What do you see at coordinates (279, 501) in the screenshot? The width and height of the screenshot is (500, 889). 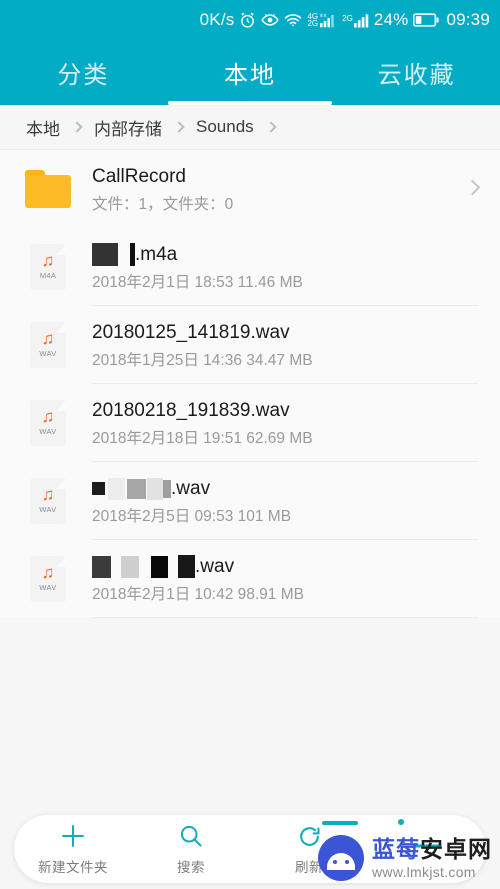 I see `file-row-body: .wav 2018年2月5日 09:53 101 MB` at bounding box center [279, 501].